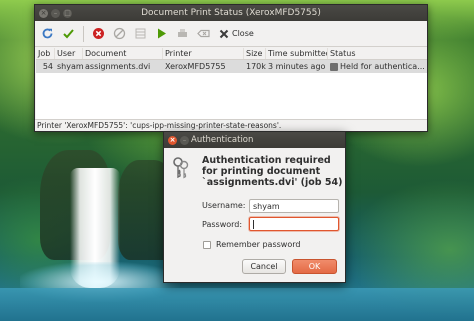 This screenshot has height=321, width=474. Describe the element at coordinates (68, 33) in the screenshot. I see `apply-icon` at that location.